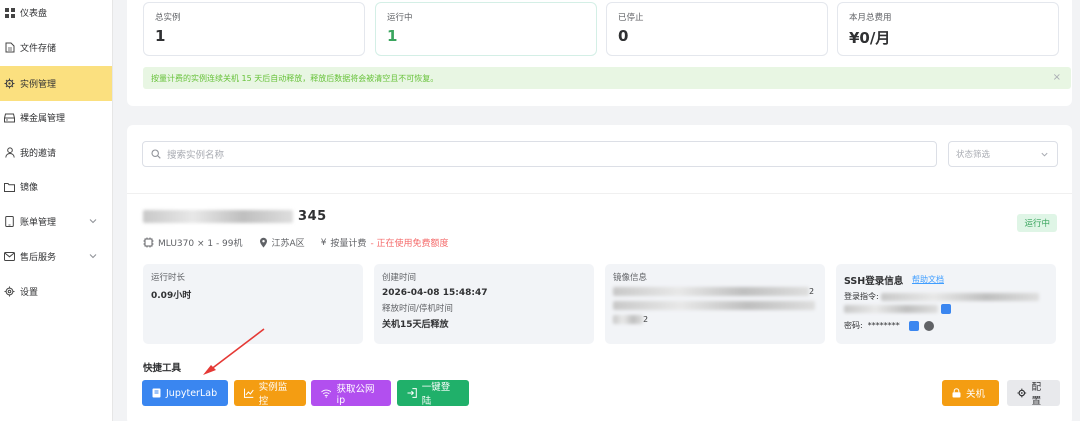 The height and width of the screenshot is (421, 1080). Describe the element at coordinates (436, 394) in the screenshot. I see `button-label: 一键登陆` at that location.